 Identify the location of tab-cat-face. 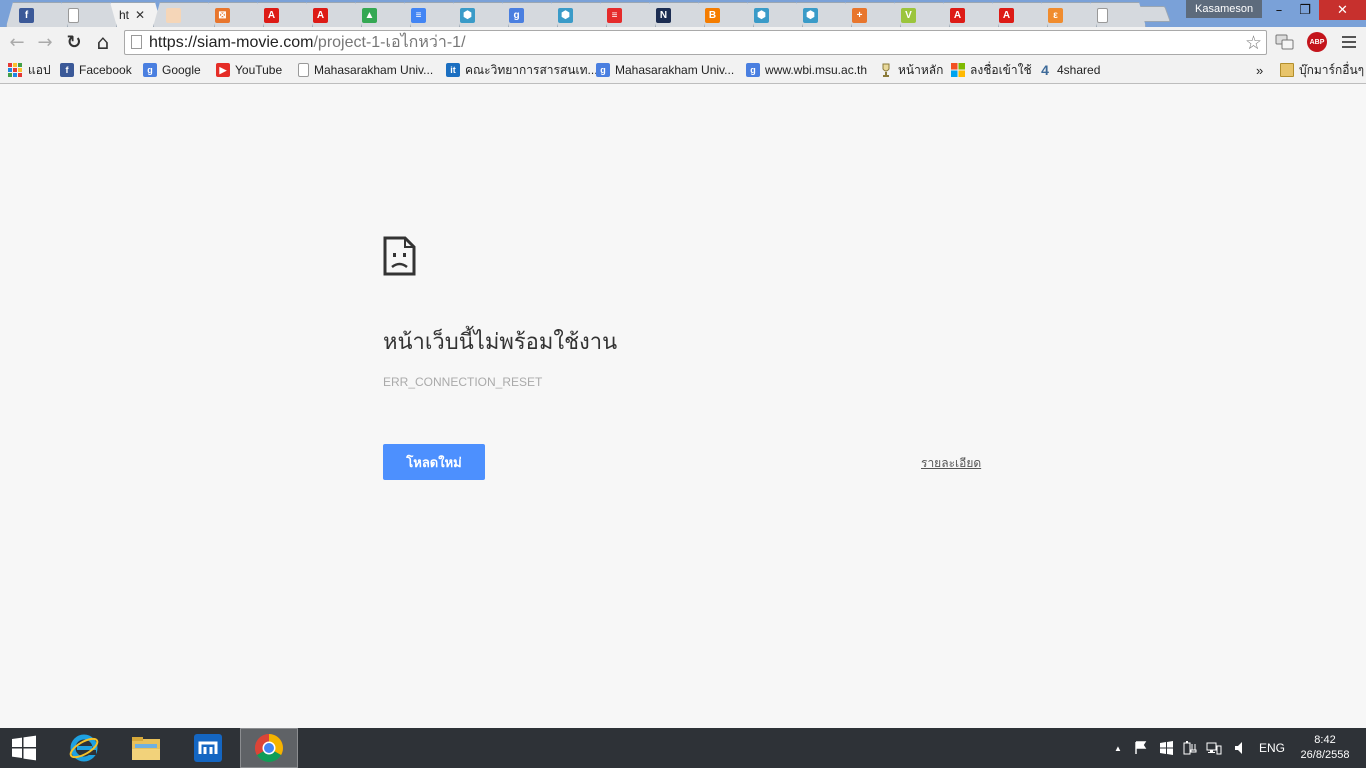
(184, 14).